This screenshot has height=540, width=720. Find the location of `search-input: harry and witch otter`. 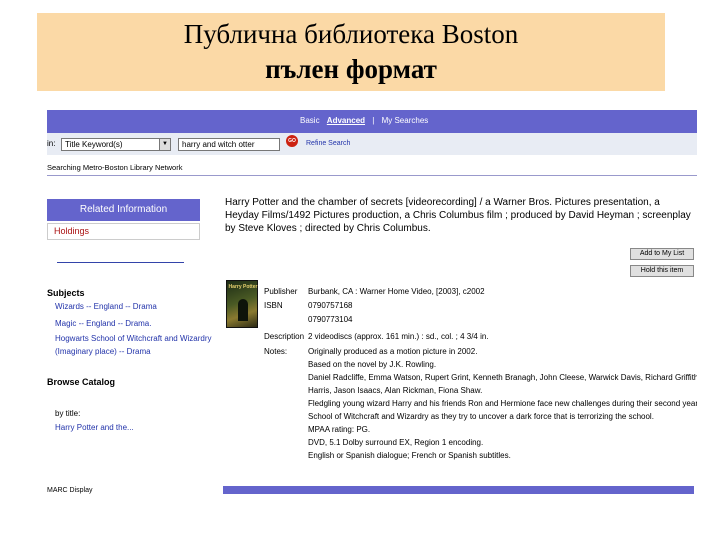

search-input: harry and witch otter is located at coordinates (229, 144).